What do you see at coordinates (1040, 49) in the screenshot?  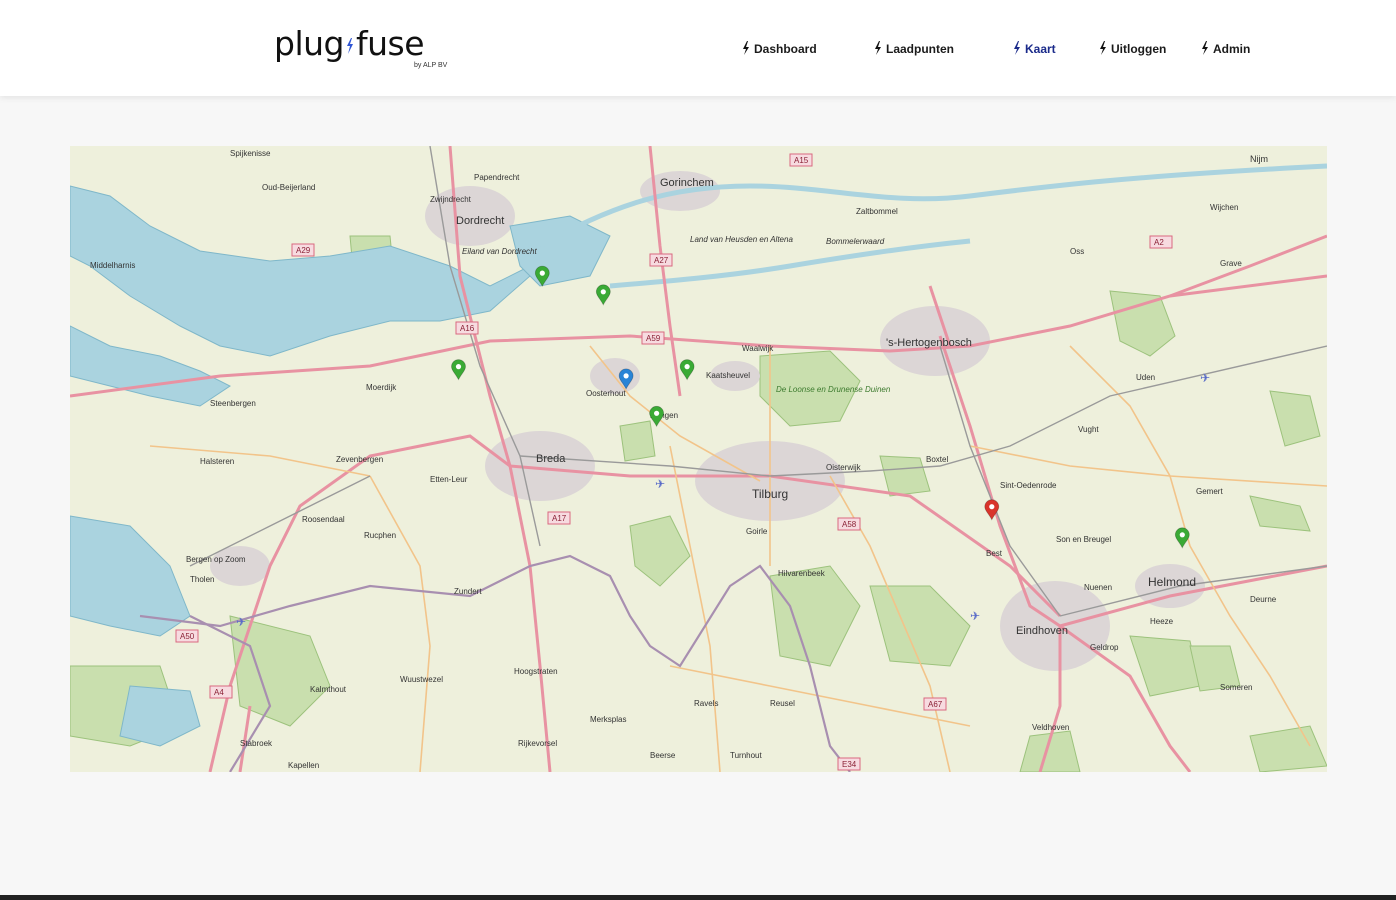 I see `nav-label: Kaart` at bounding box center [1040, 49].